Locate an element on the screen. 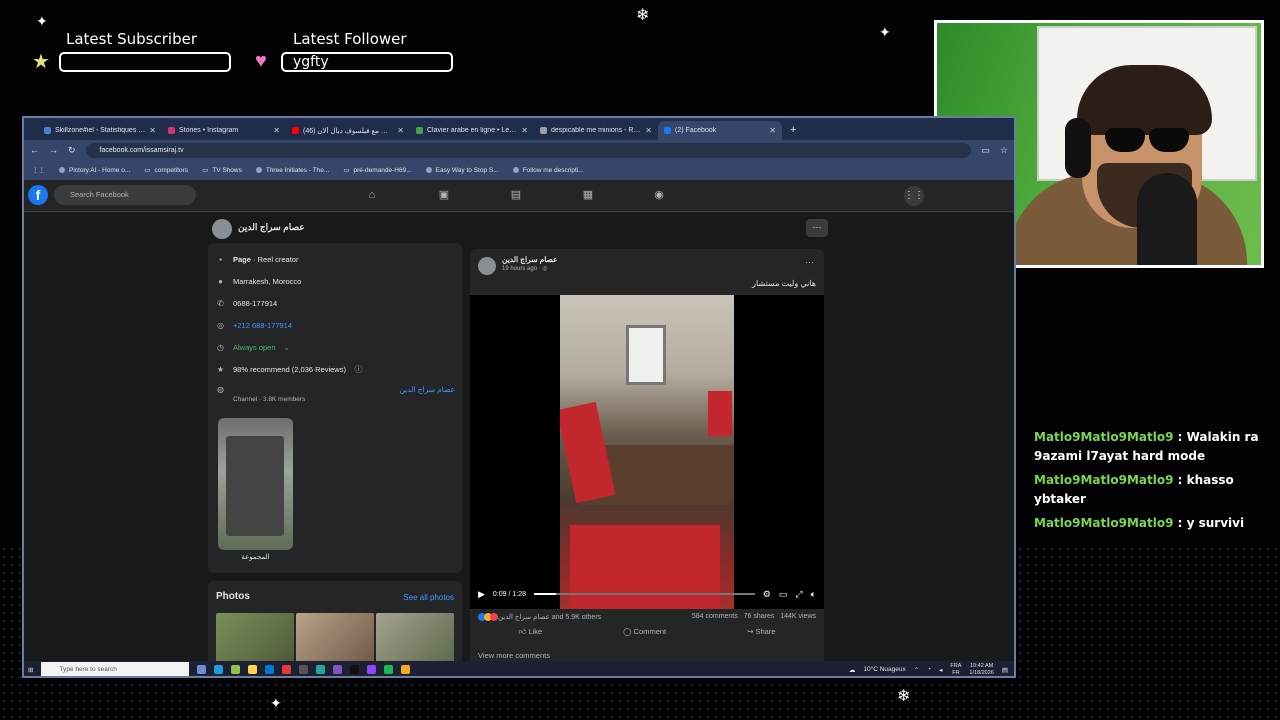  shares-count: 76 shares is located at coordinates (759, 616).